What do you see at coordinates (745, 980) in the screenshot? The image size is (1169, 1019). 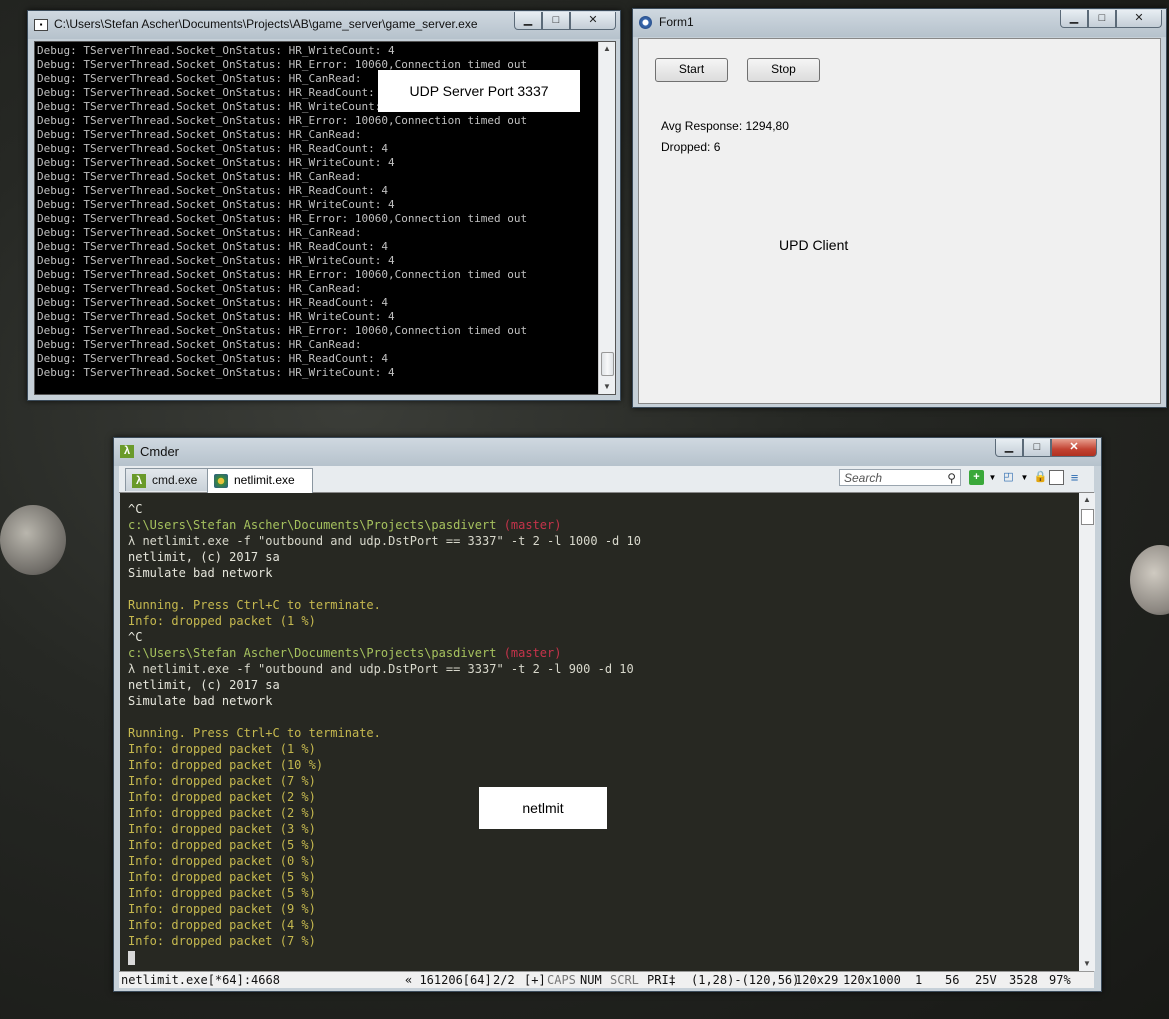 I see `status-selection: (1,28)-(120,56)` at bounding box center [745, 980].